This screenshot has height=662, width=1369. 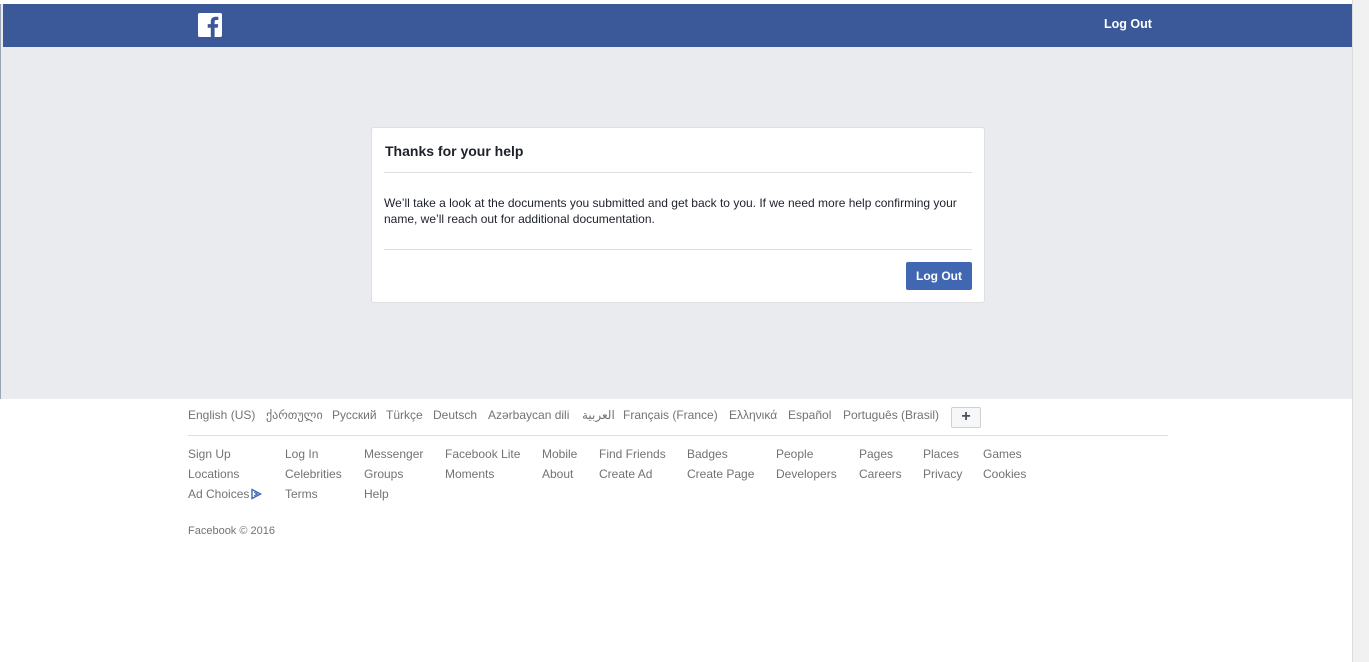 I want to click on header-bar: Log Out, so click(x=677, y=25).